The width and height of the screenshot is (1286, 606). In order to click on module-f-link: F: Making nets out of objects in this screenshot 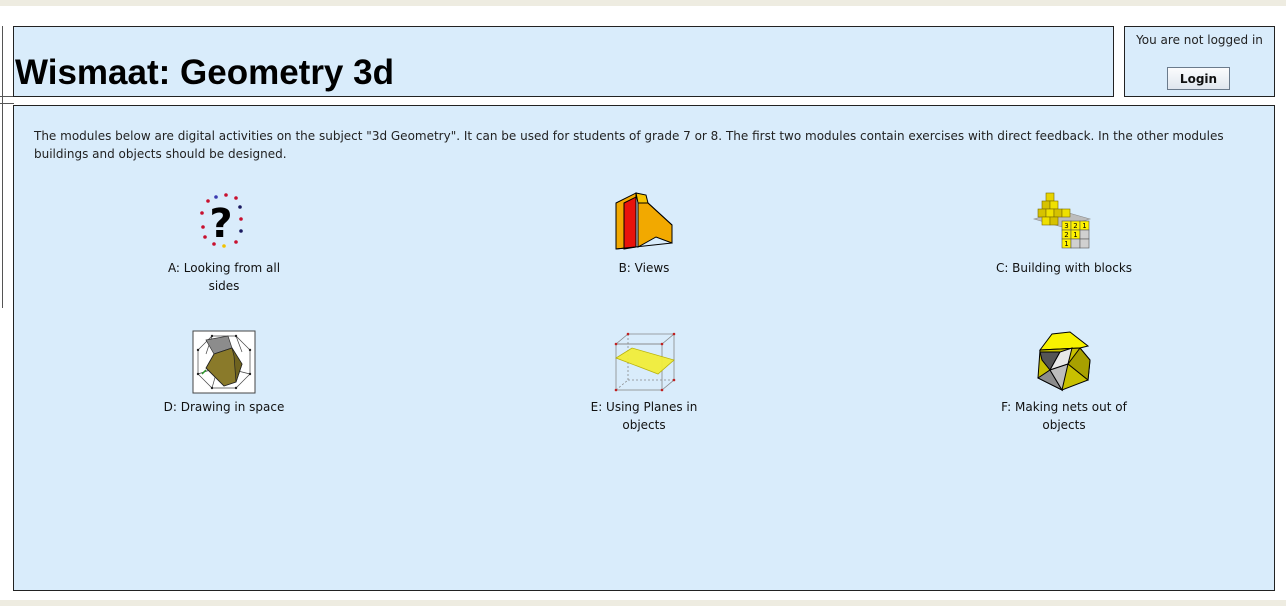, I will do `click(1064, 382)`.